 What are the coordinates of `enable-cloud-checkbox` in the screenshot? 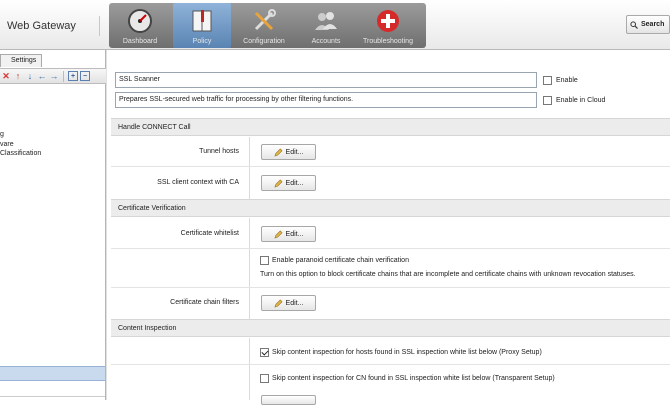 It's located at (547, 100).